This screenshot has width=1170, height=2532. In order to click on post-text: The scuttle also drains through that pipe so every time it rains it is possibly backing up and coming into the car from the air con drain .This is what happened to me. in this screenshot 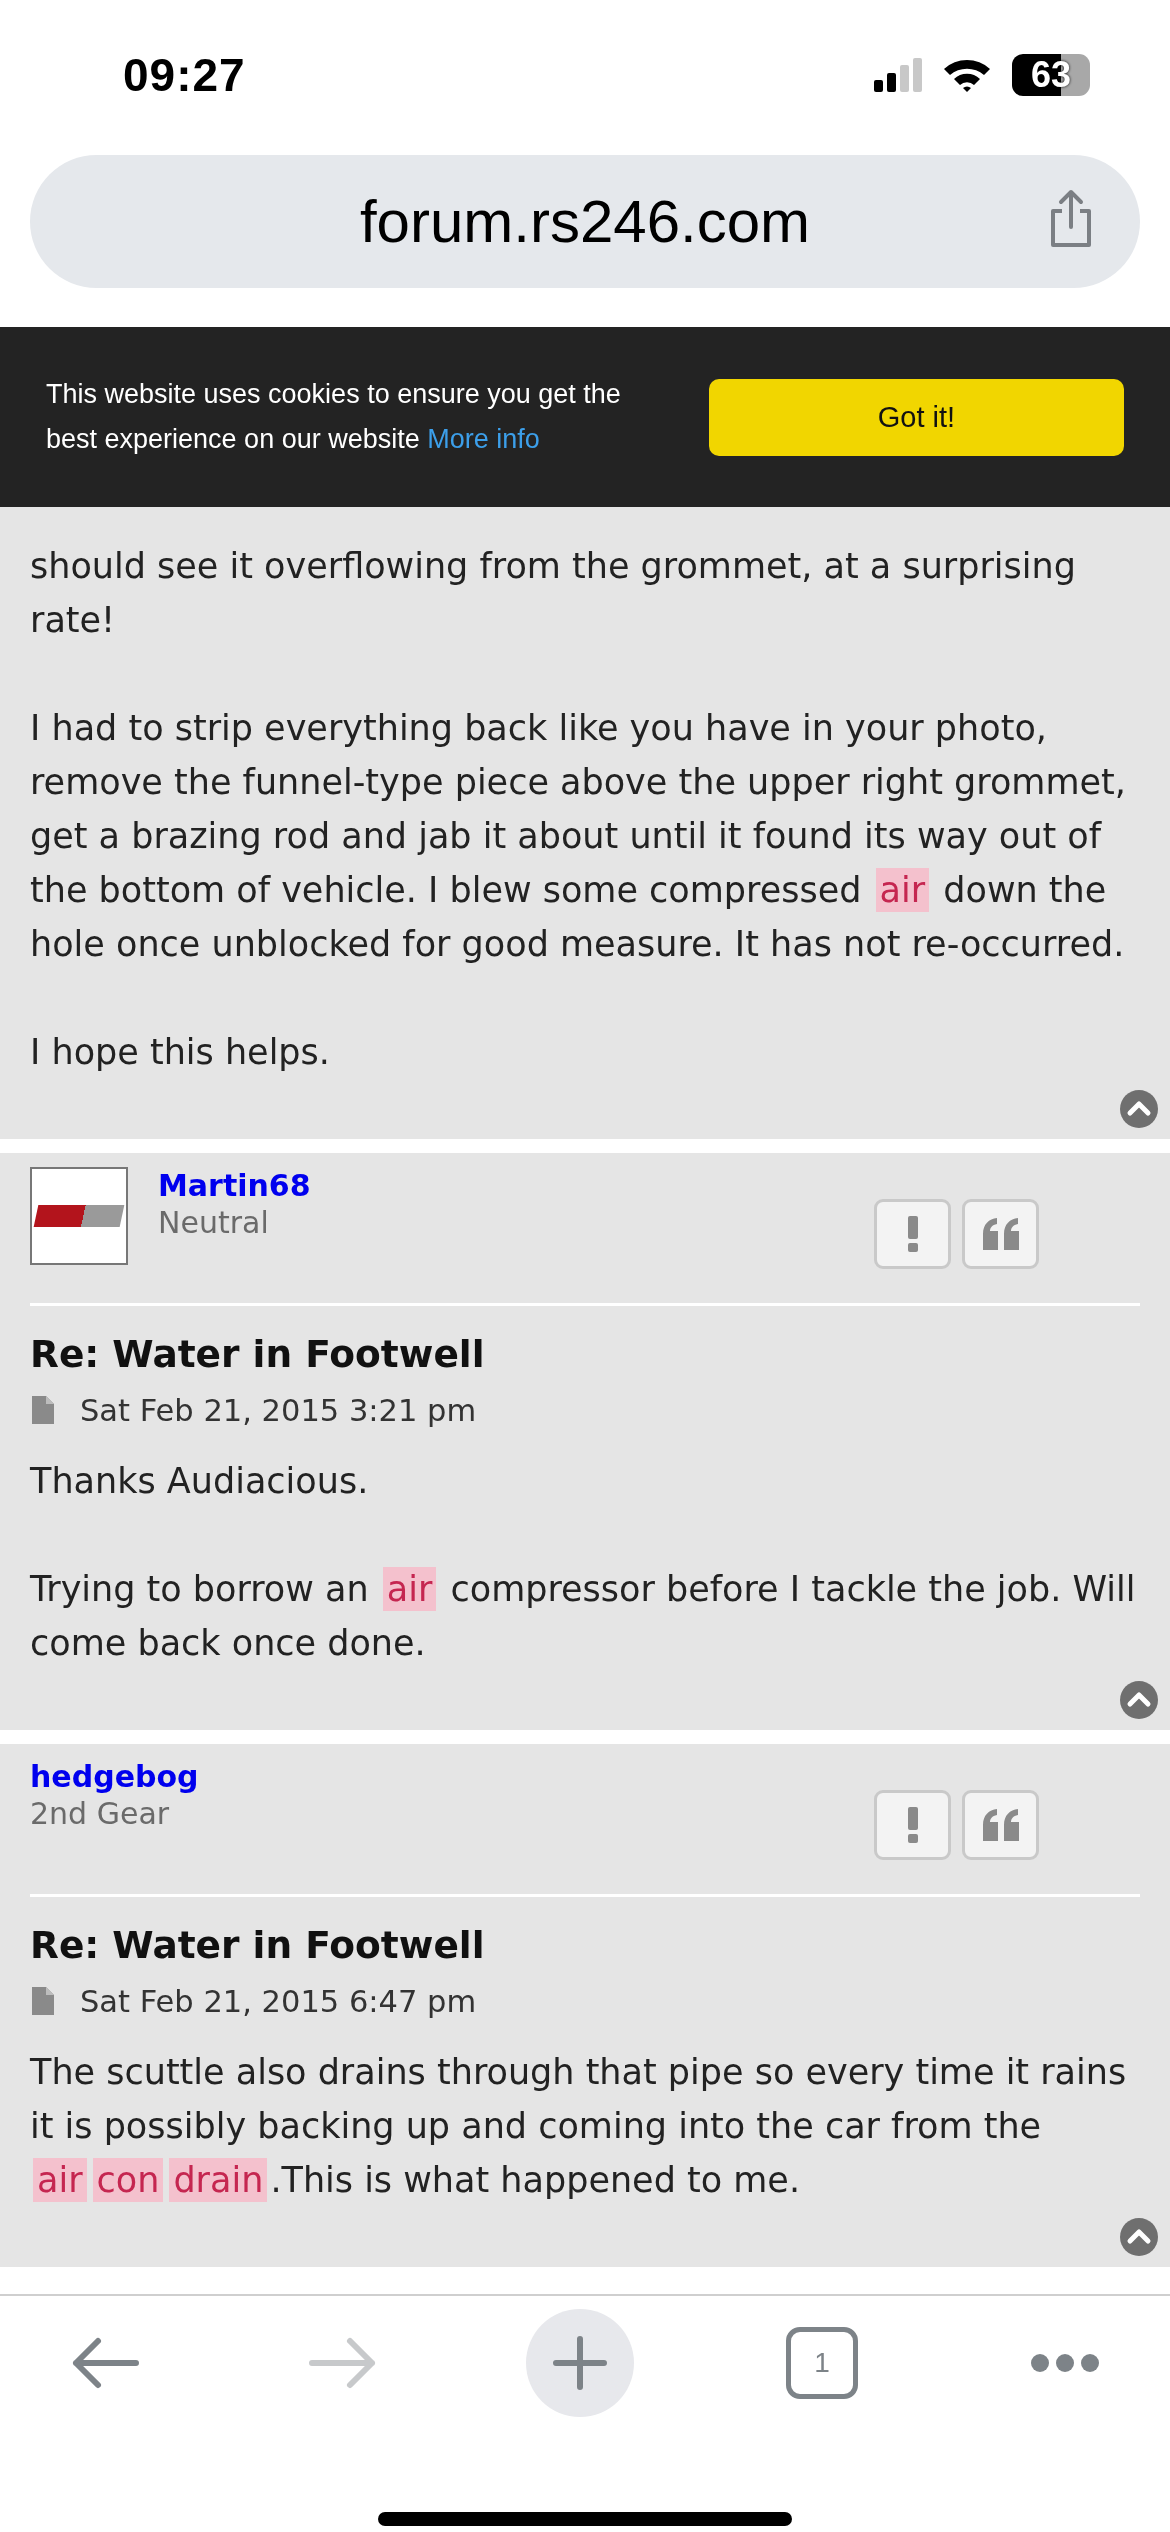, I will do `click(579, 2127)`.